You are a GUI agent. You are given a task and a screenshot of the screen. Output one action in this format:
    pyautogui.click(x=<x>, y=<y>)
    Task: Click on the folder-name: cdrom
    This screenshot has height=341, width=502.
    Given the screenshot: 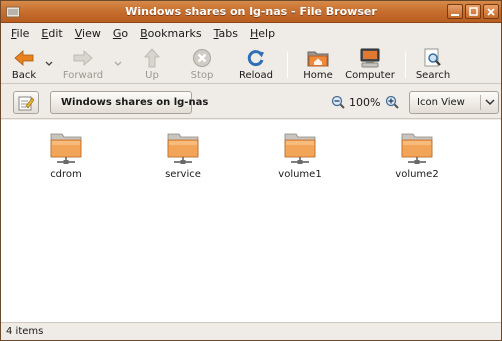 What is the action you would take?
    pyautogui.click(x=66, y=174)
    